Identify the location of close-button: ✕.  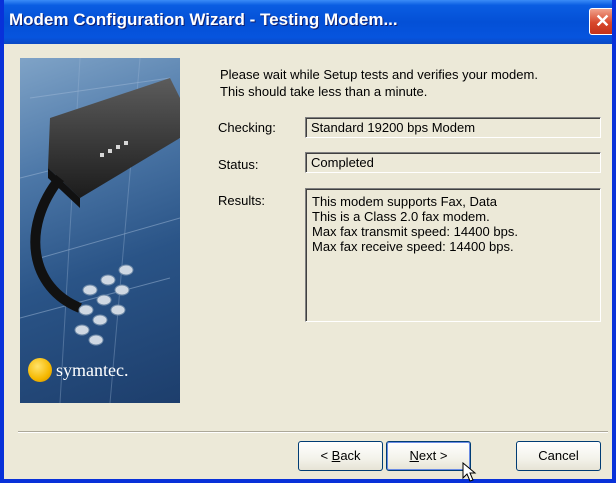
(600, 21).